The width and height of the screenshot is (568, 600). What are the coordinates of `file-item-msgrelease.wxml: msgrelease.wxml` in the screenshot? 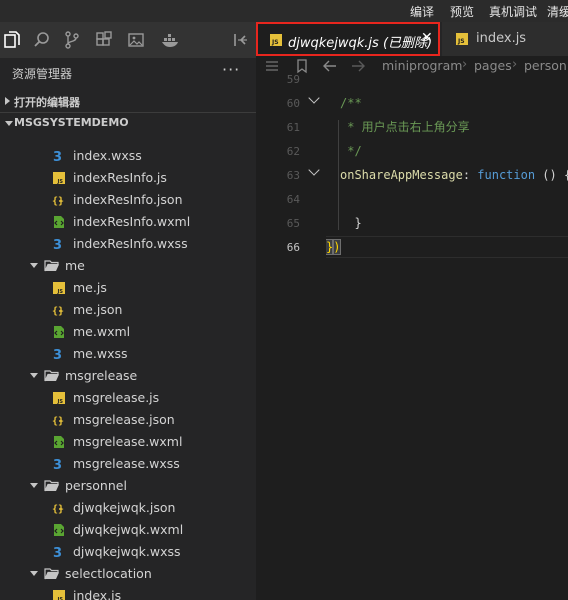 It's located at (128, 442).